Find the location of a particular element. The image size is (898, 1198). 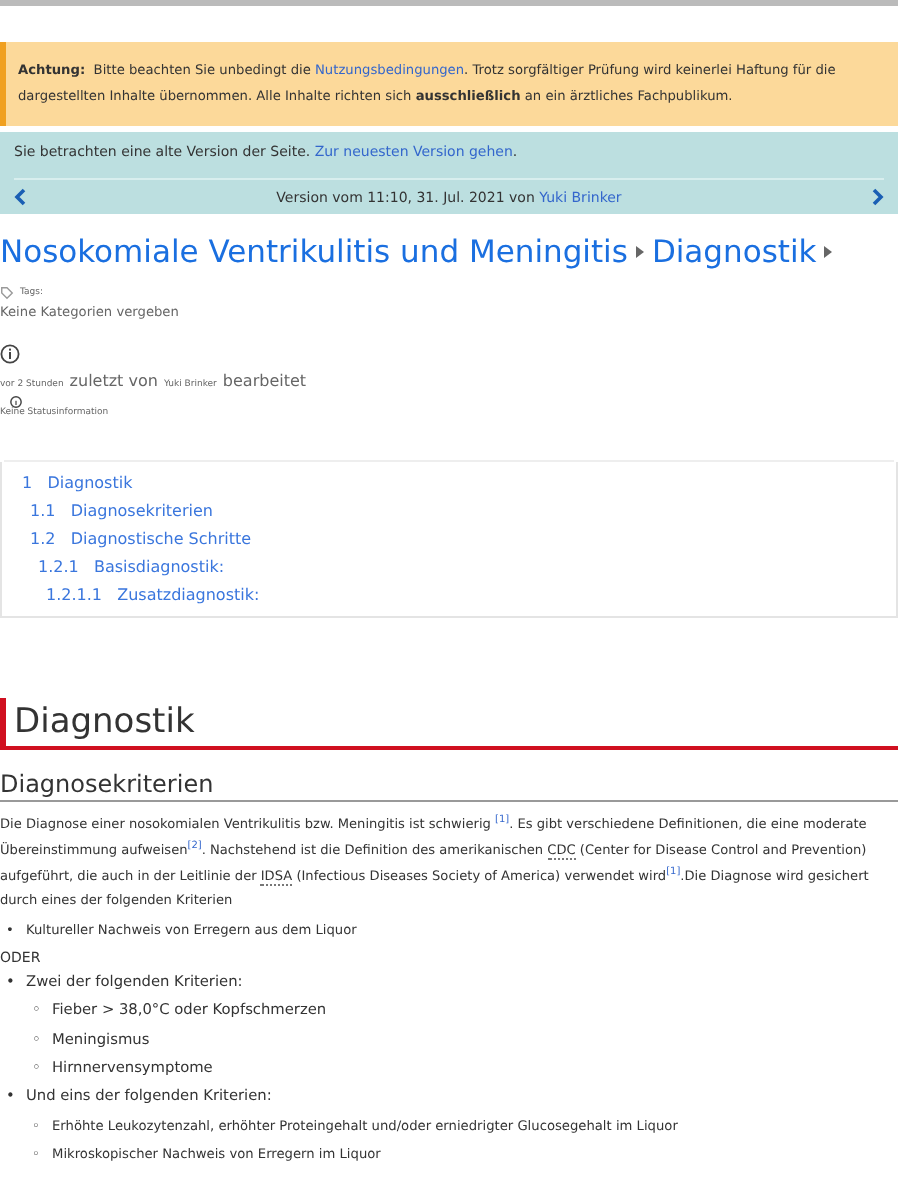

toc-link: 1 Diagnostik is located at coordinates (449, 483).